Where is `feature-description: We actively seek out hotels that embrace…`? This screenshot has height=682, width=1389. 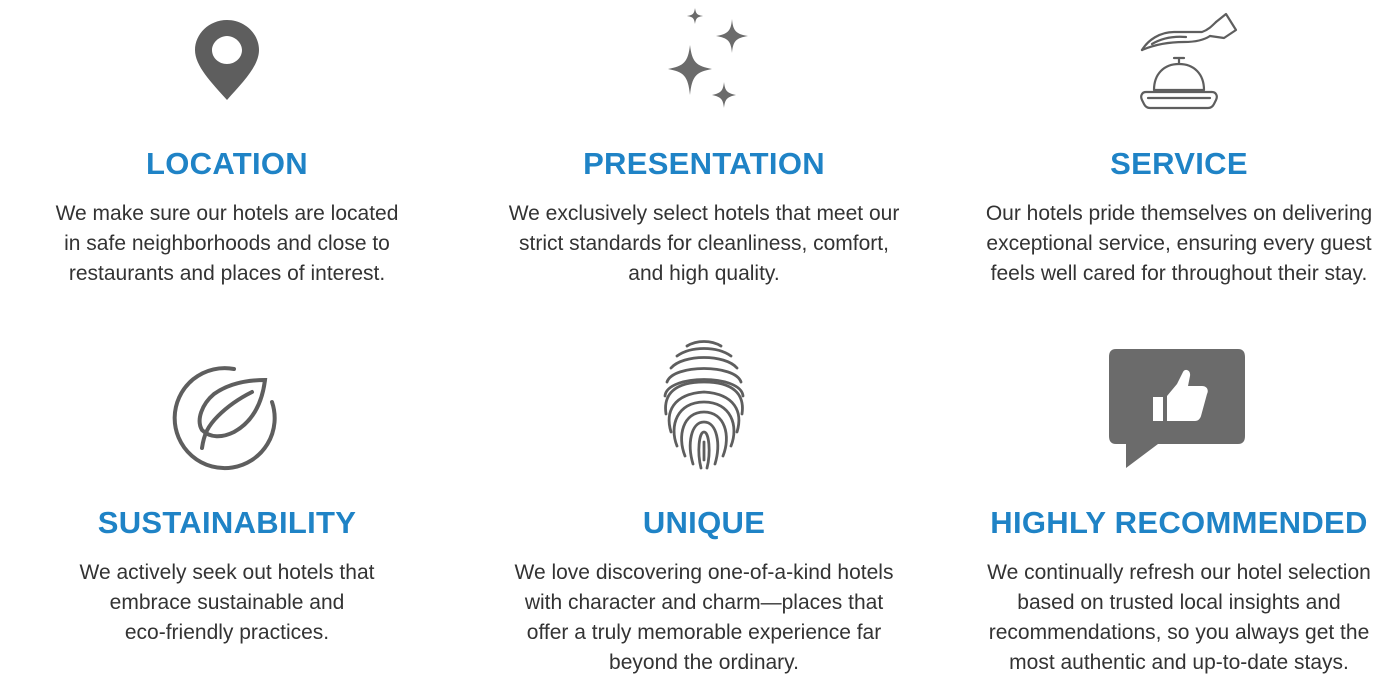 feature-description: We actively seek out hotels that embrace… is located at coordinates (231, 603).